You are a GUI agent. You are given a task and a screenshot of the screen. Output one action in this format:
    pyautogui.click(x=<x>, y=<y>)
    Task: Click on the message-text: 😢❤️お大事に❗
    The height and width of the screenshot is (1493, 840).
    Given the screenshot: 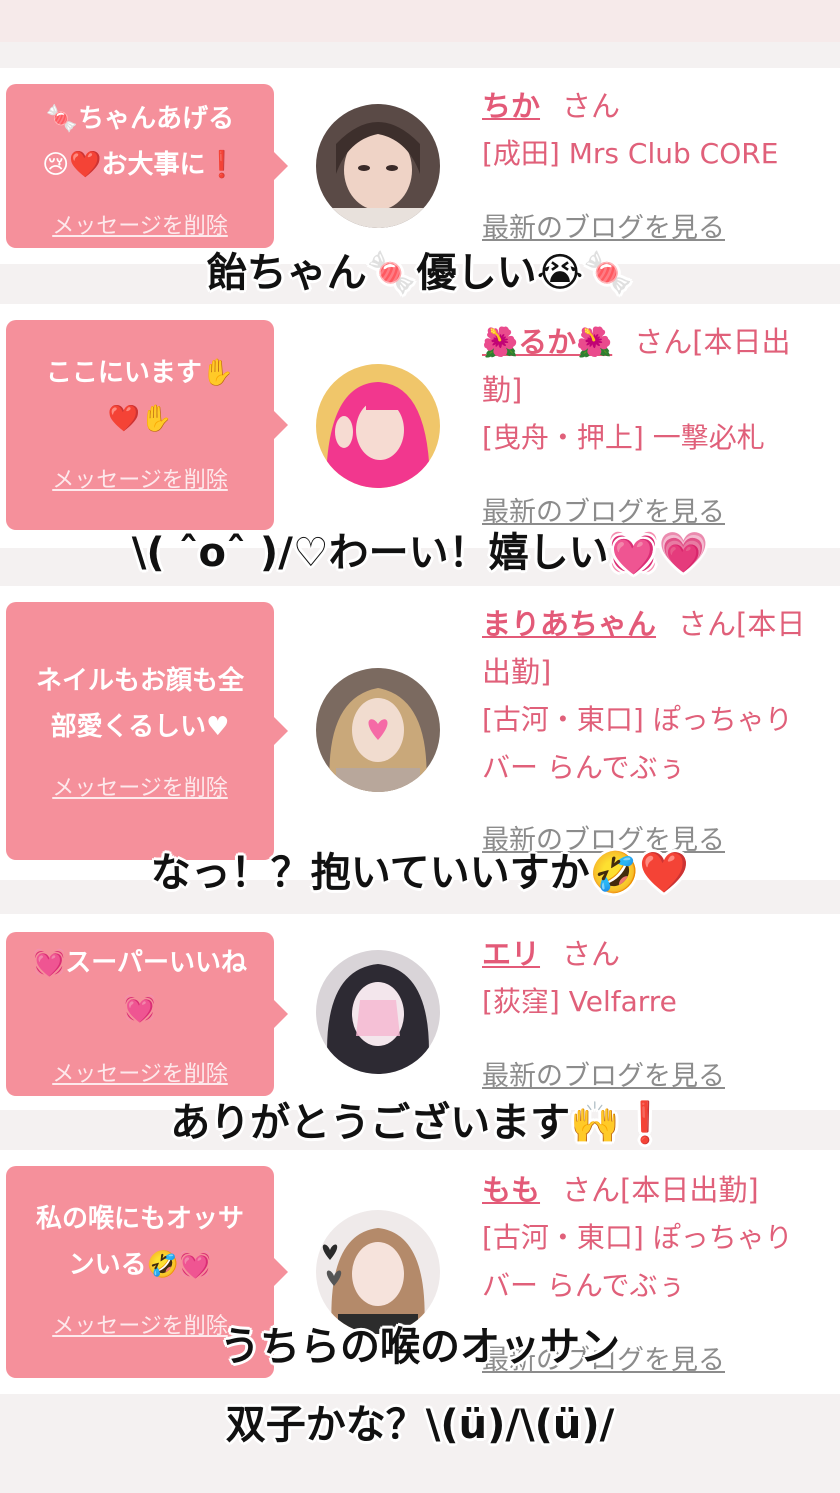 What is the action you would take?
    pyautogui.click(x=140, y=165)
    